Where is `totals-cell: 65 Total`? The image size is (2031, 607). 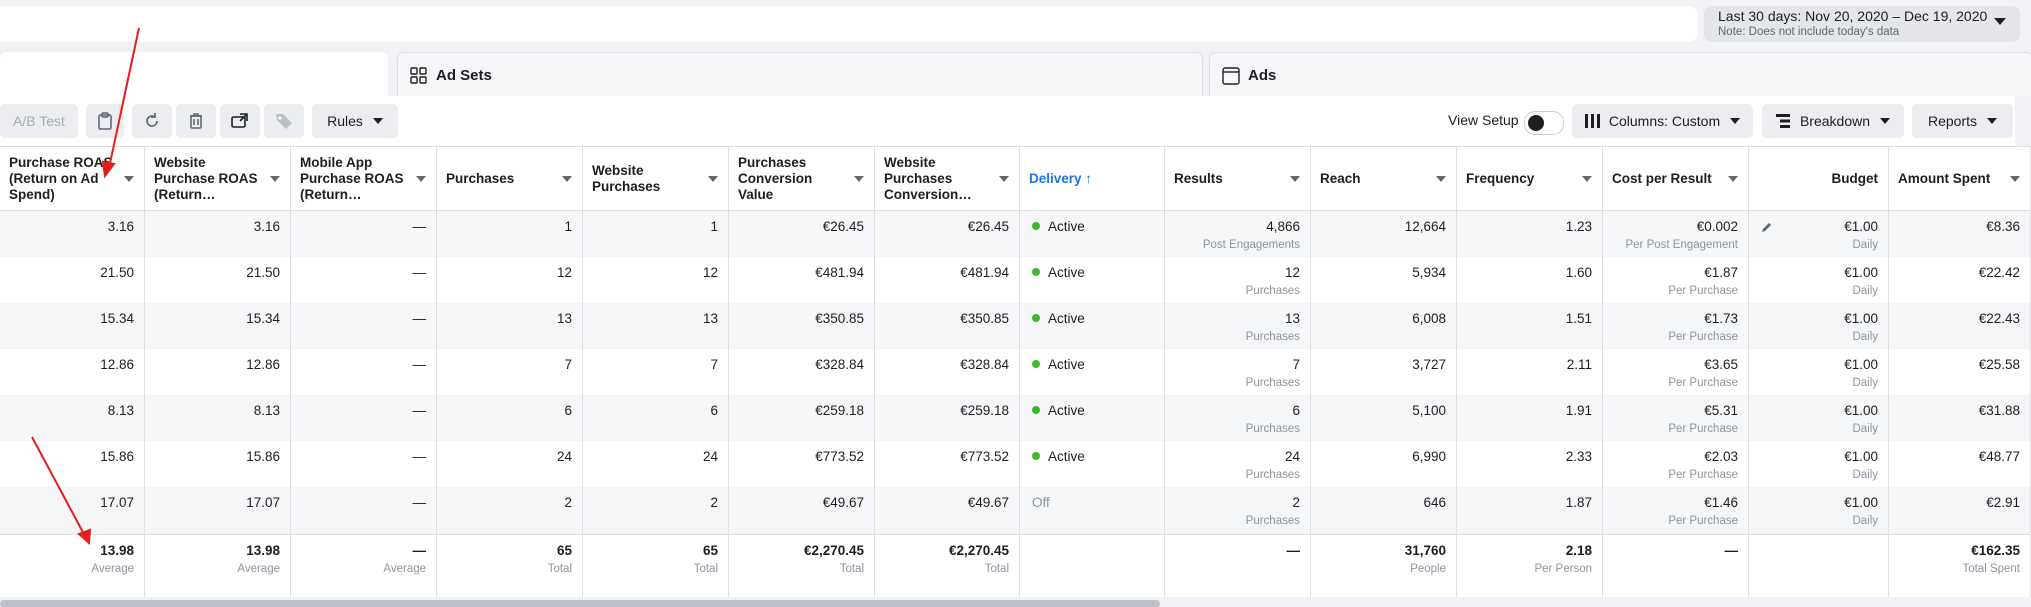
totals-cell: 65 Total is located at coordinates (656, 566).